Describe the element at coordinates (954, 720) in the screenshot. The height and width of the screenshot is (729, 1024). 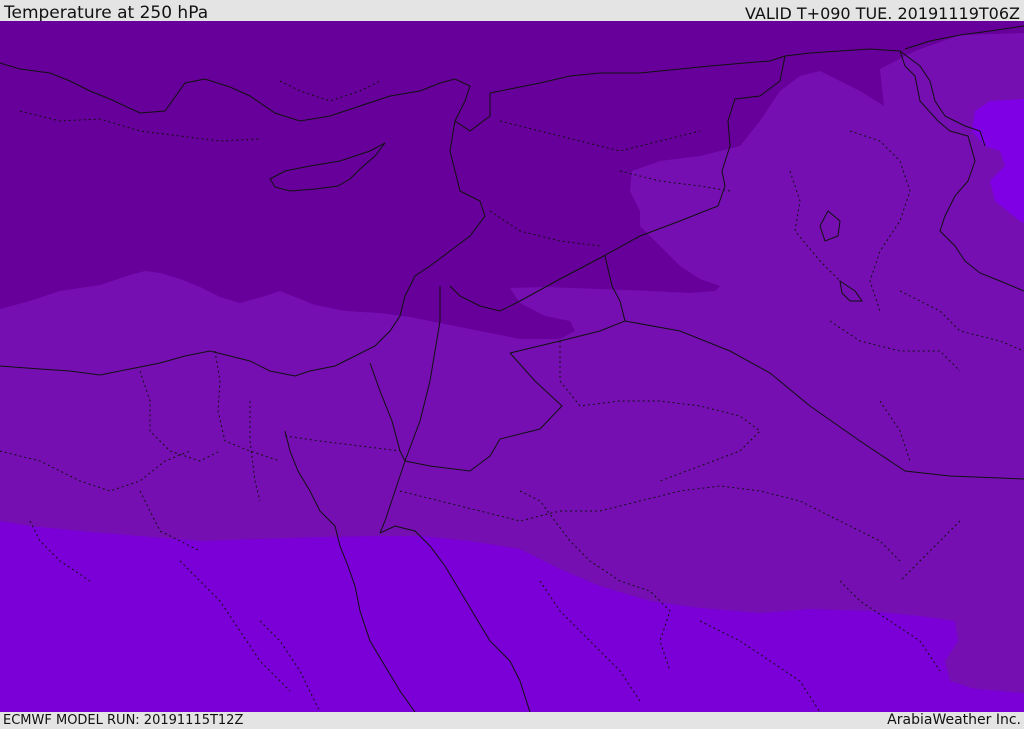
I see `credit-text: ArabiaWeather Inc.` at that location.